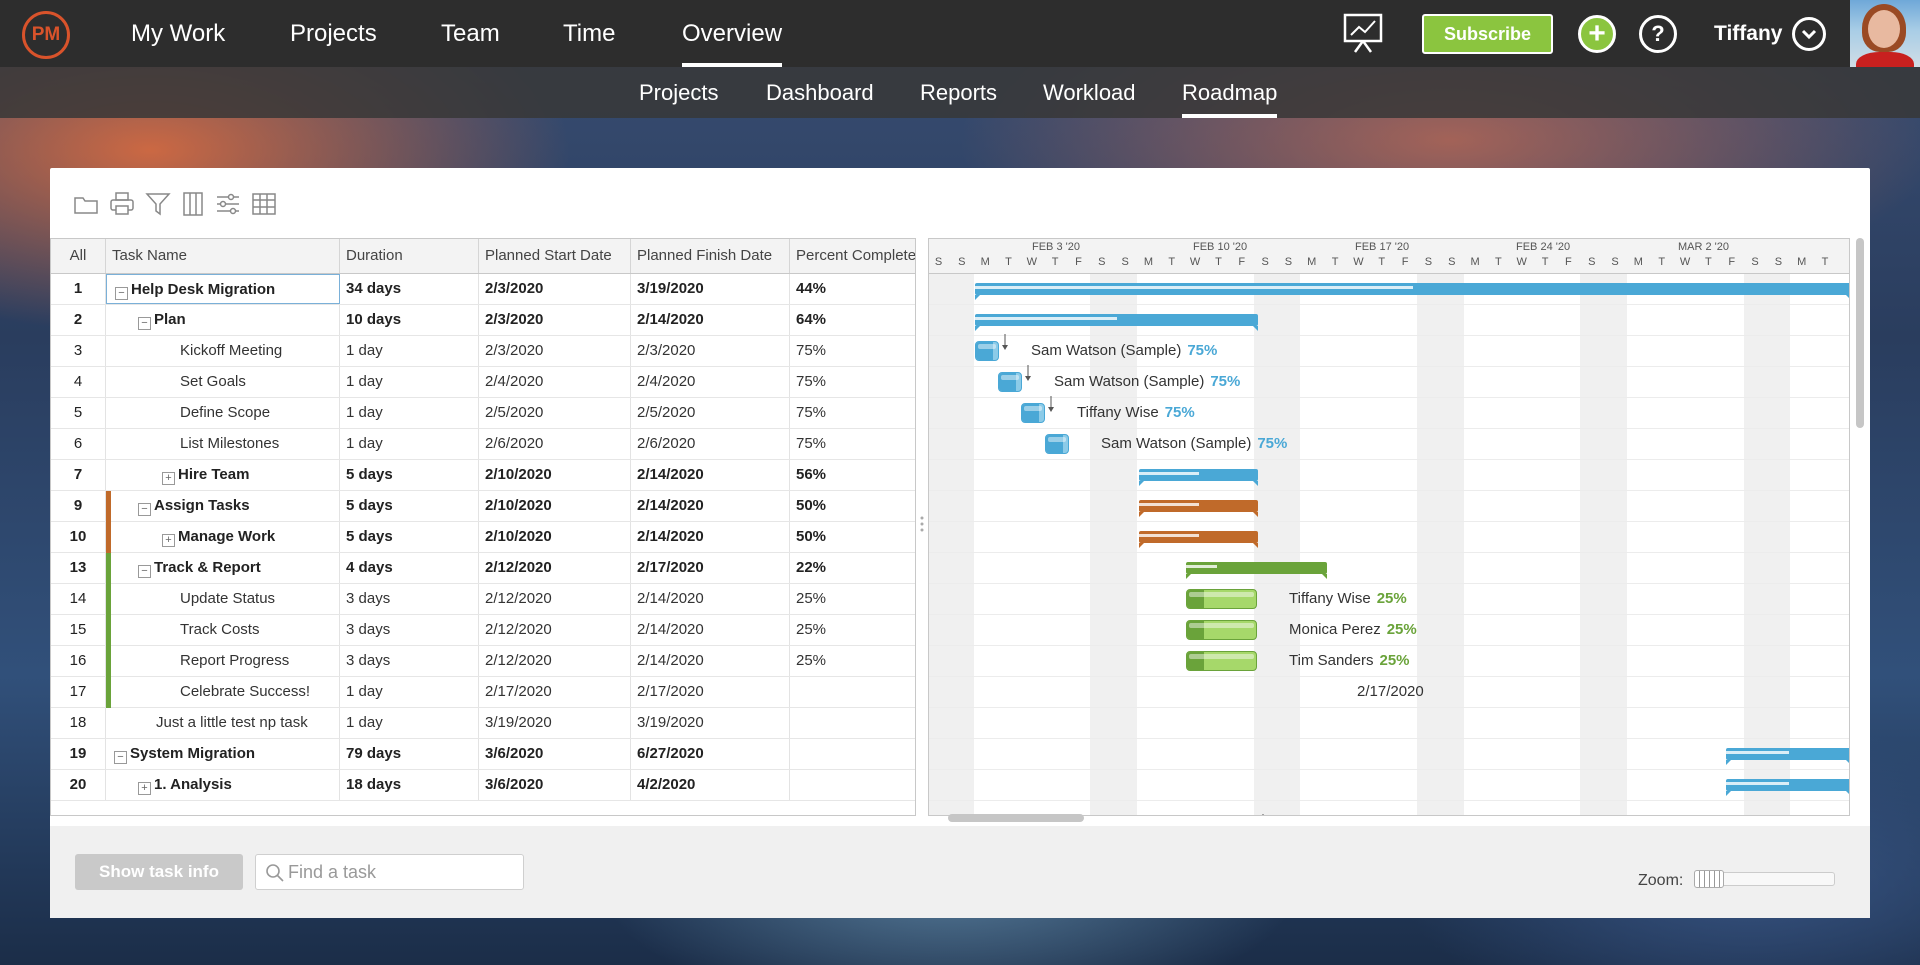 The width and height of the screenshot is (1920, 965). What do you see at coordinates (86, 204) in the screenshot?
I see `folder-icon` at bounding box center [86, 204].